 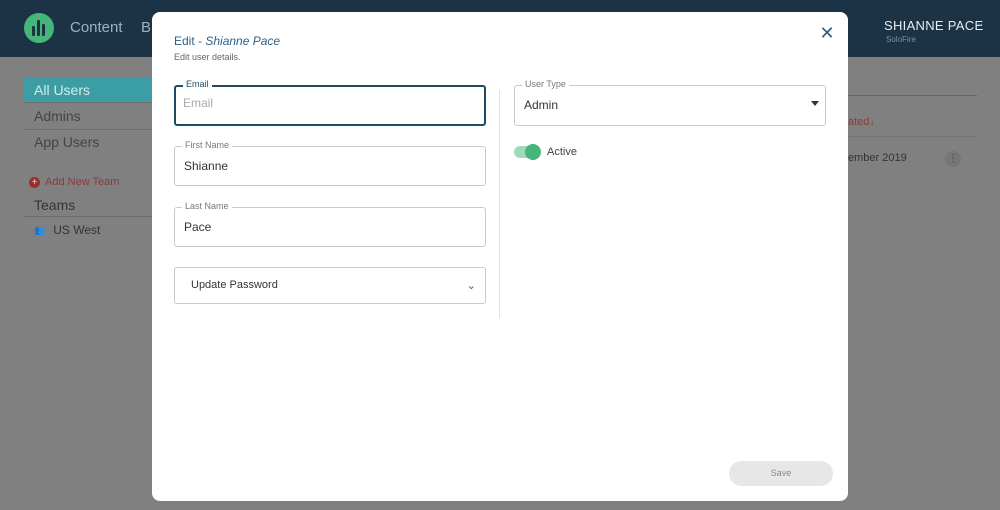 I want to click on active-label: Active, so click(x=562, y=152).